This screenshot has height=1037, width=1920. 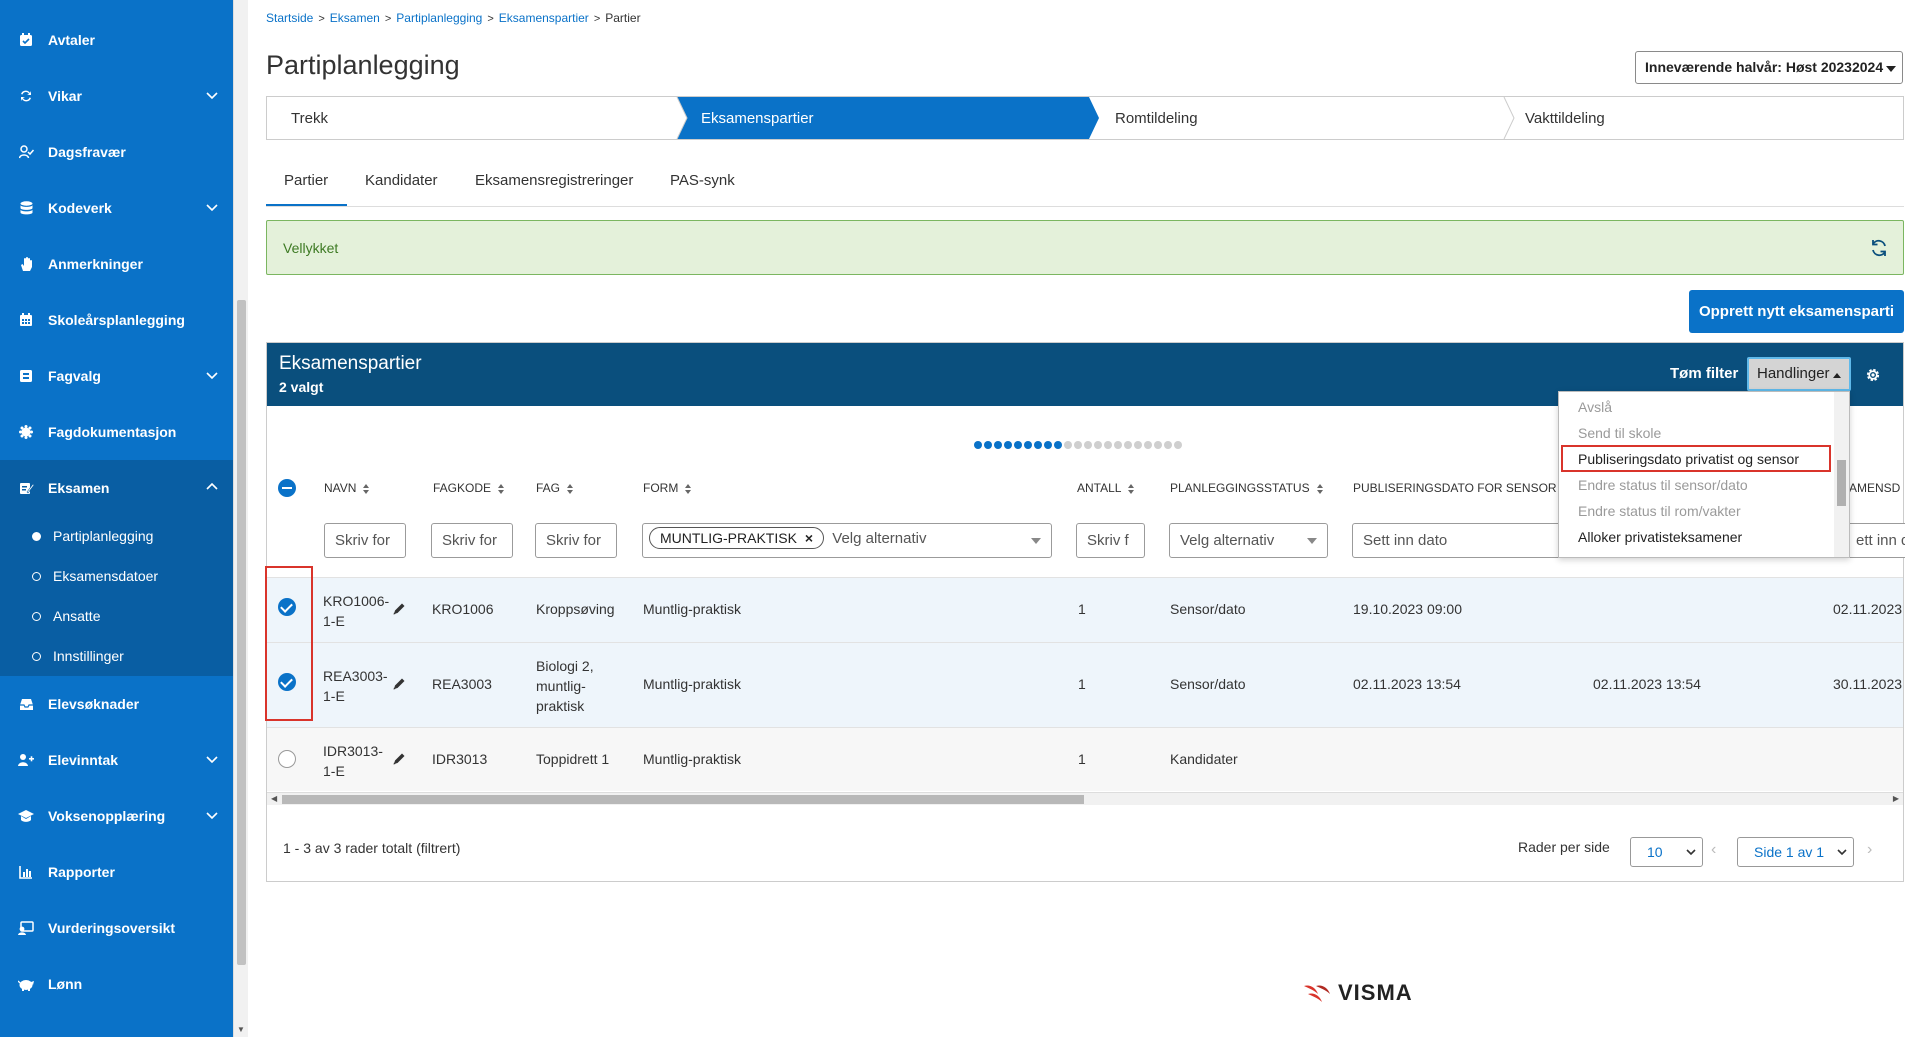 I want to click on chip-remove-icon: ×, so click(x=809, y=538).